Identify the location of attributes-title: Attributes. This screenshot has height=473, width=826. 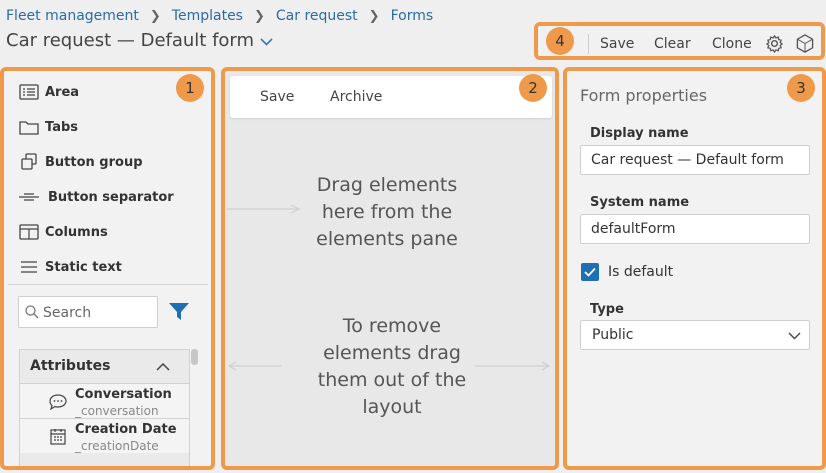
(70, 366).